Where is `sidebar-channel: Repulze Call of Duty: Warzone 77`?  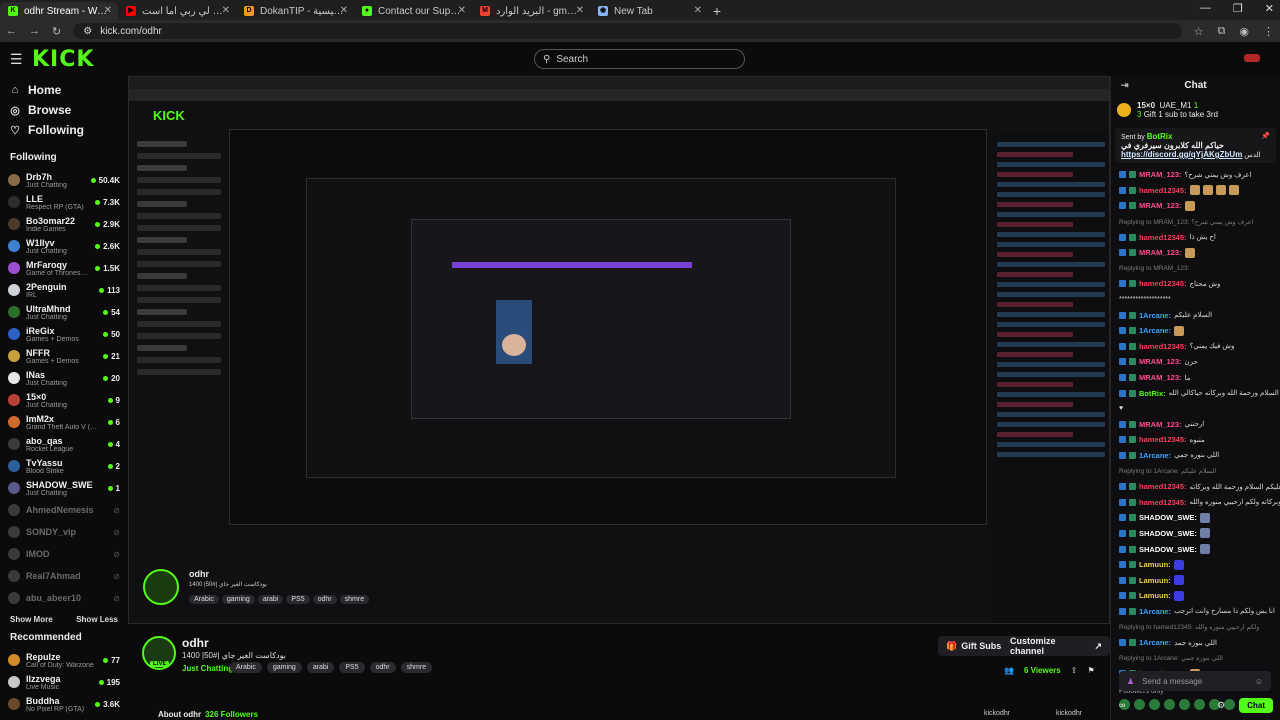
sidebar-channel: Repulze Call of Duty: Warzone 77 is located at coordinates (64, 660).